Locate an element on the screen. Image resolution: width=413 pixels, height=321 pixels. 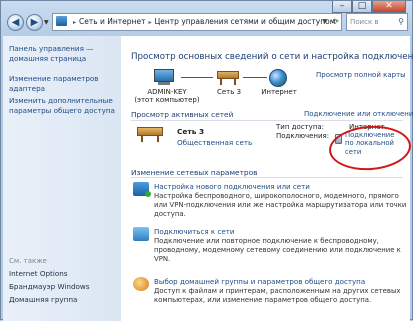
control-panel-icon is located at coordinates (61, 21).